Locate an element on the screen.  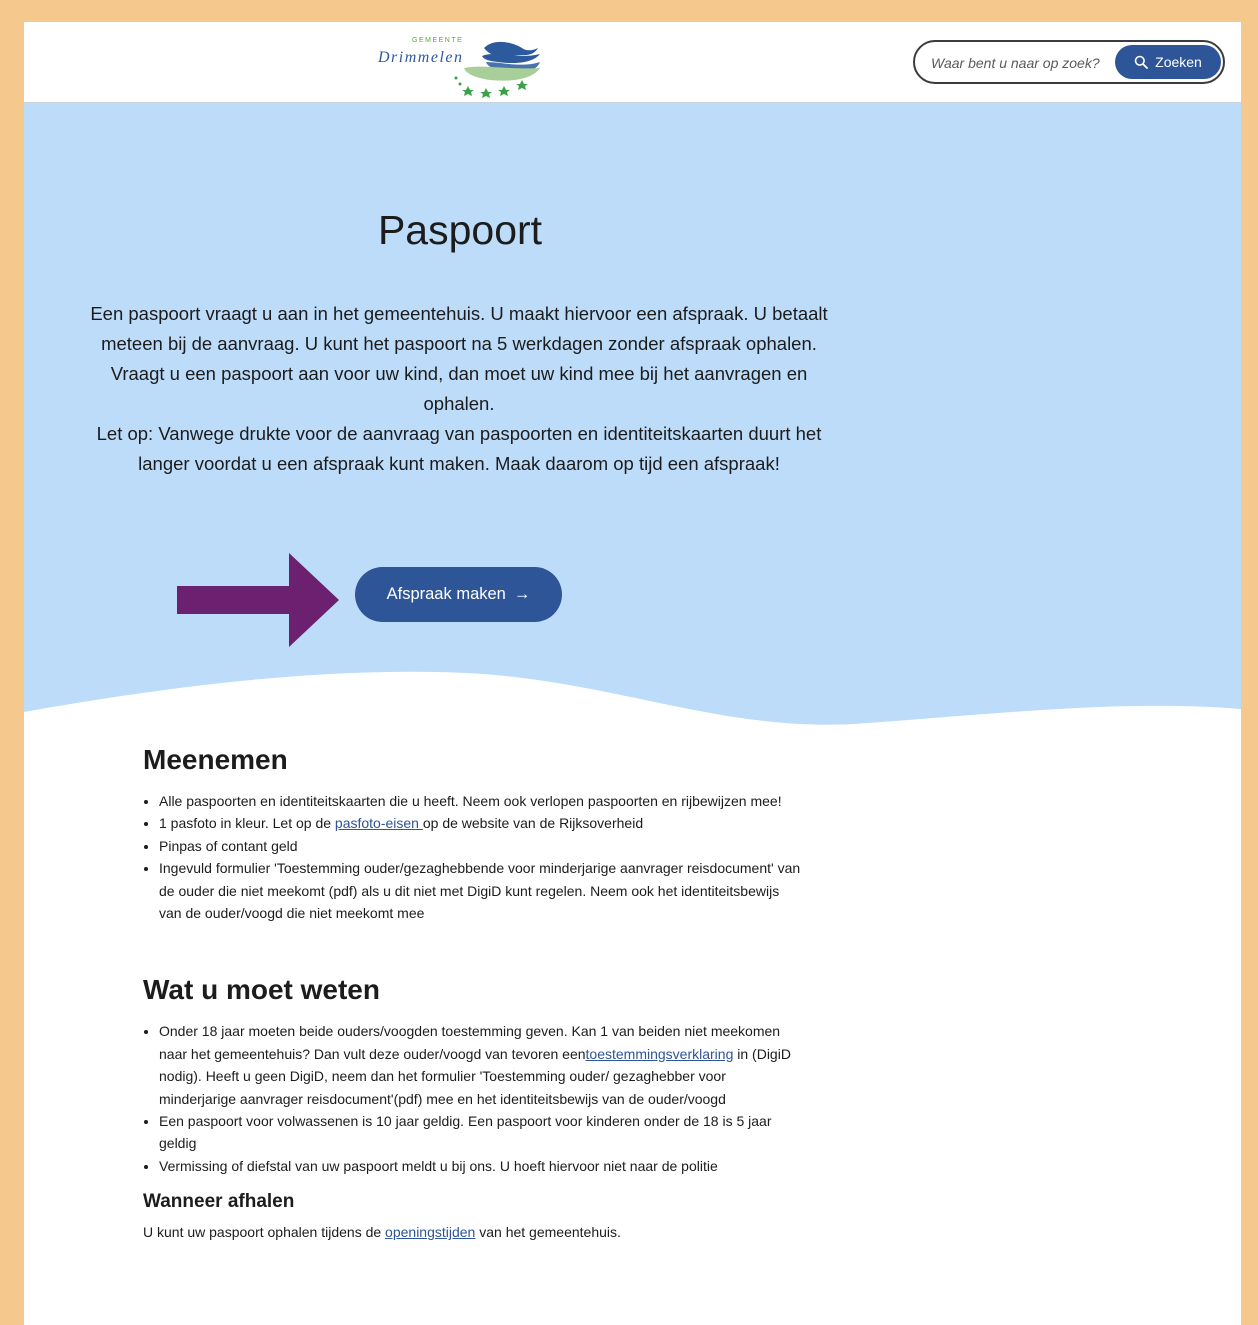
drimmelen-logo: GEMEENTE Drimmelen is located at coordinates (462, 63).